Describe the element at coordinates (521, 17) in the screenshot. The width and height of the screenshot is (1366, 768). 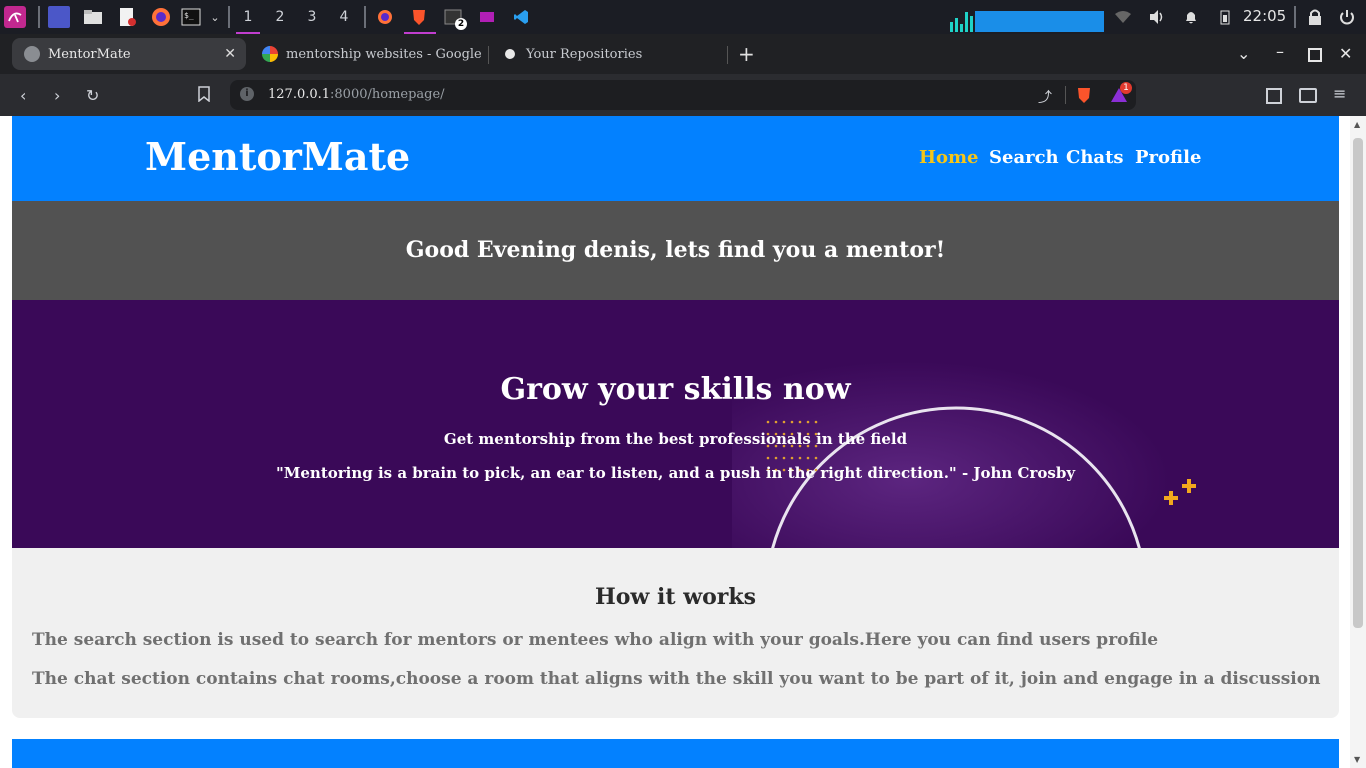
I see `vscode-window-icon` at that location.